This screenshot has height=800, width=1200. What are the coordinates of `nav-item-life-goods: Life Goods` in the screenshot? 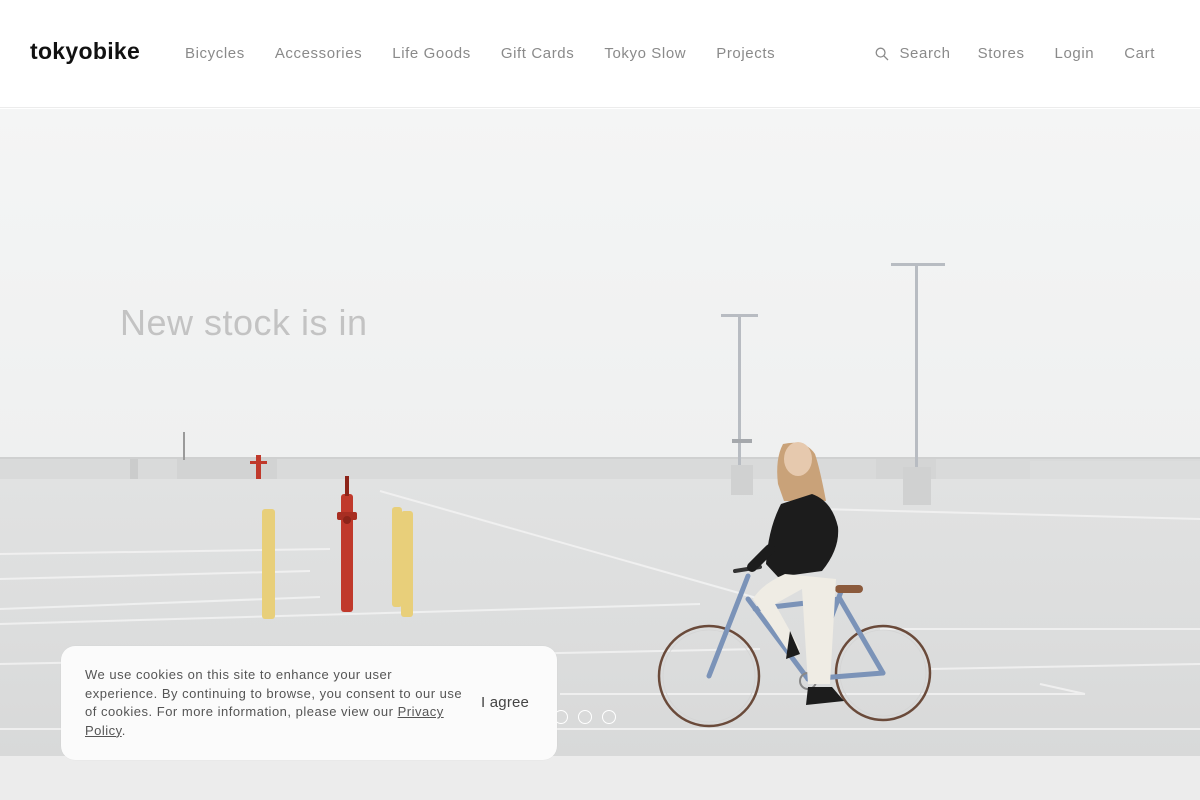 It's located at (431, 53).